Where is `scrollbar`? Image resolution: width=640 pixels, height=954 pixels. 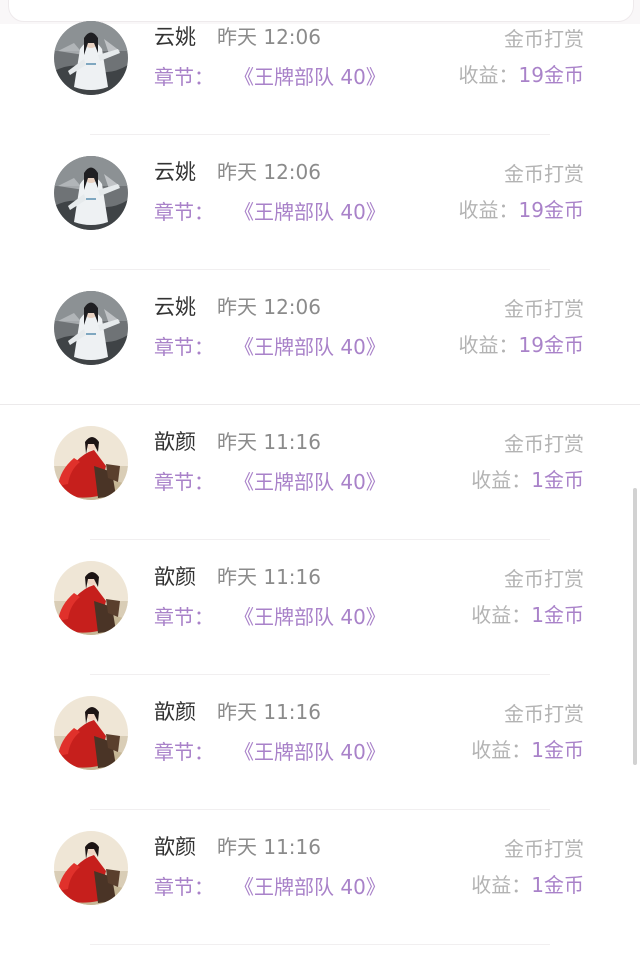
scrollbar is located at coordinates (635, 626).